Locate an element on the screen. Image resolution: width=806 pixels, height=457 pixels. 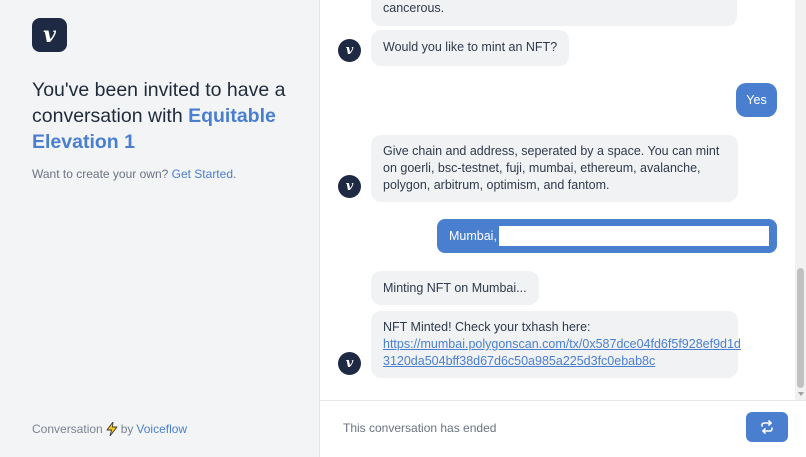
refresh-icon is located at coordinates (767, 427).